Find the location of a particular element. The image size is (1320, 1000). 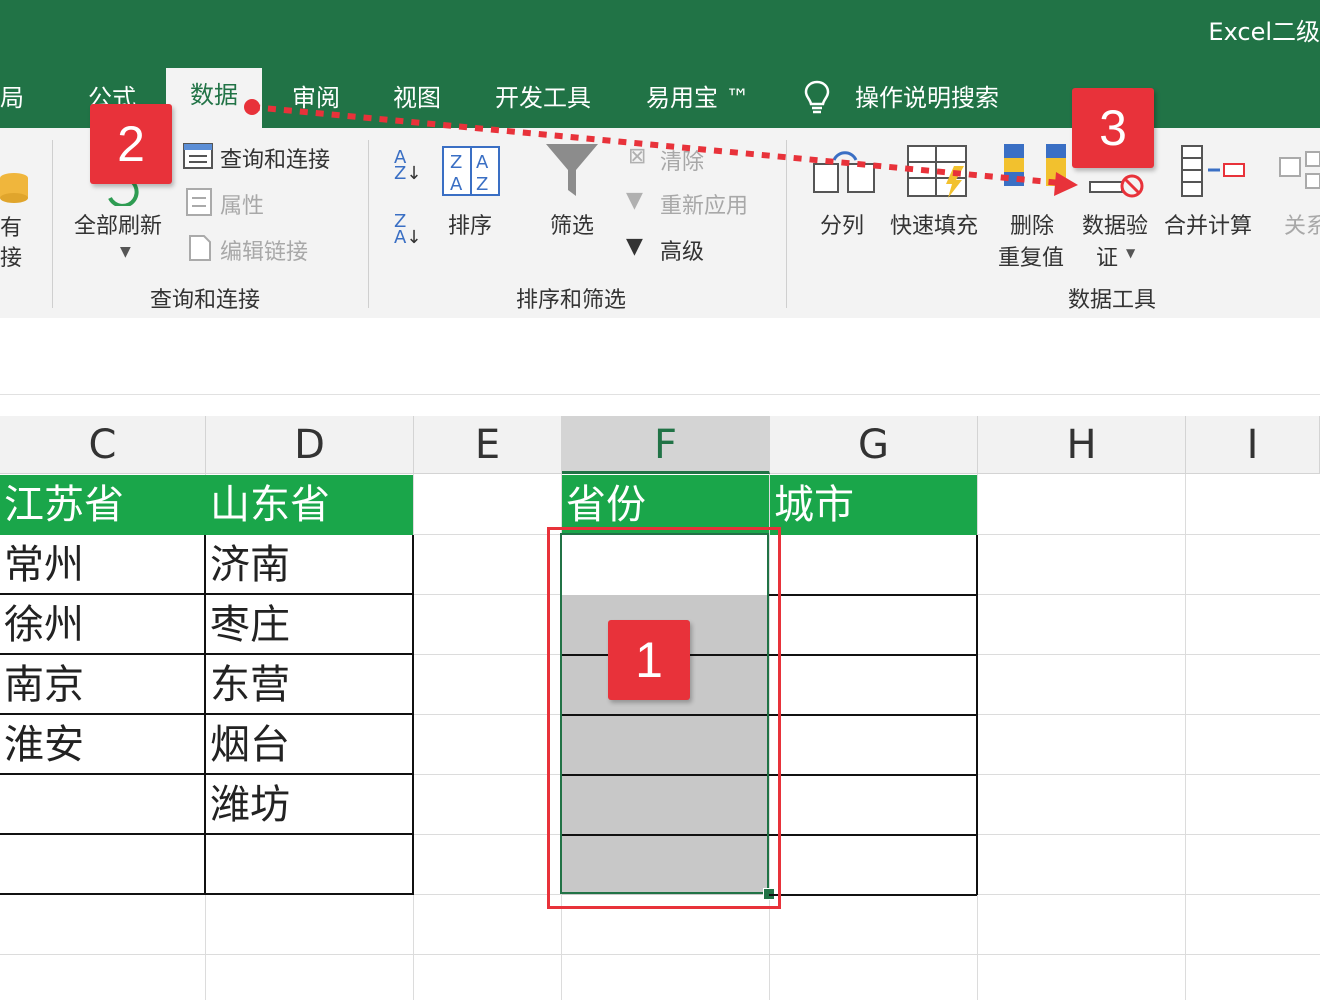

tab-developer: 开发工具 is located at coordinates (543, 95).